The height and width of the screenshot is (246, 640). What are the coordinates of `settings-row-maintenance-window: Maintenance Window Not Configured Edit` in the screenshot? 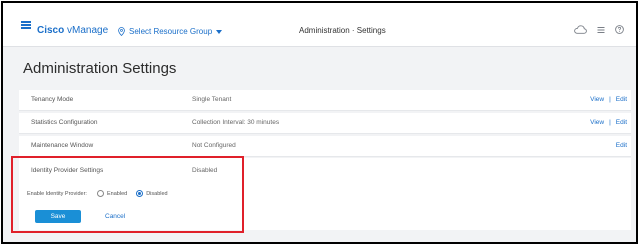 It's located at (325, 146).